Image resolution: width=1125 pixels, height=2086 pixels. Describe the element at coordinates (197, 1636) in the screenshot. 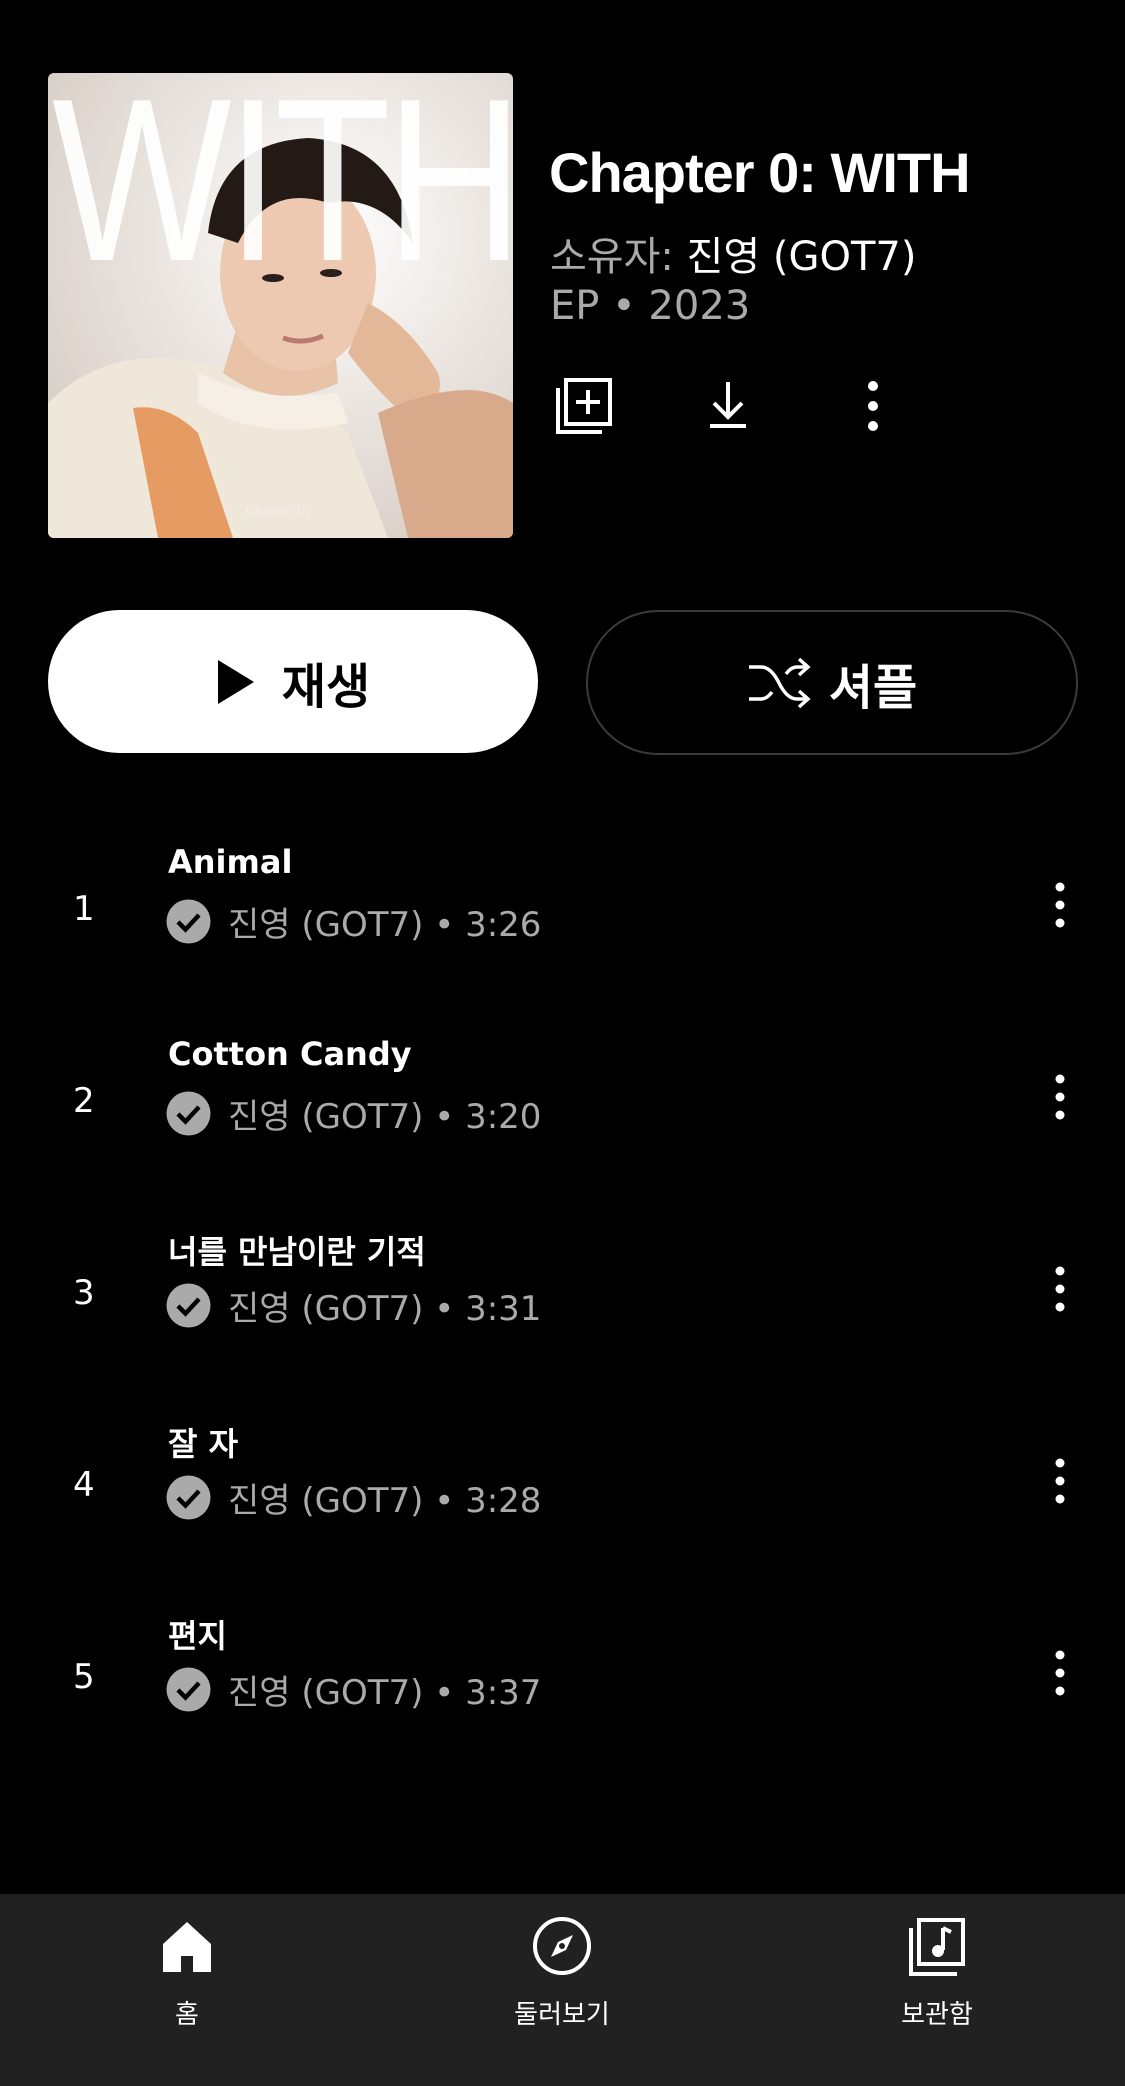

I see `track-title: 편지` at that location.